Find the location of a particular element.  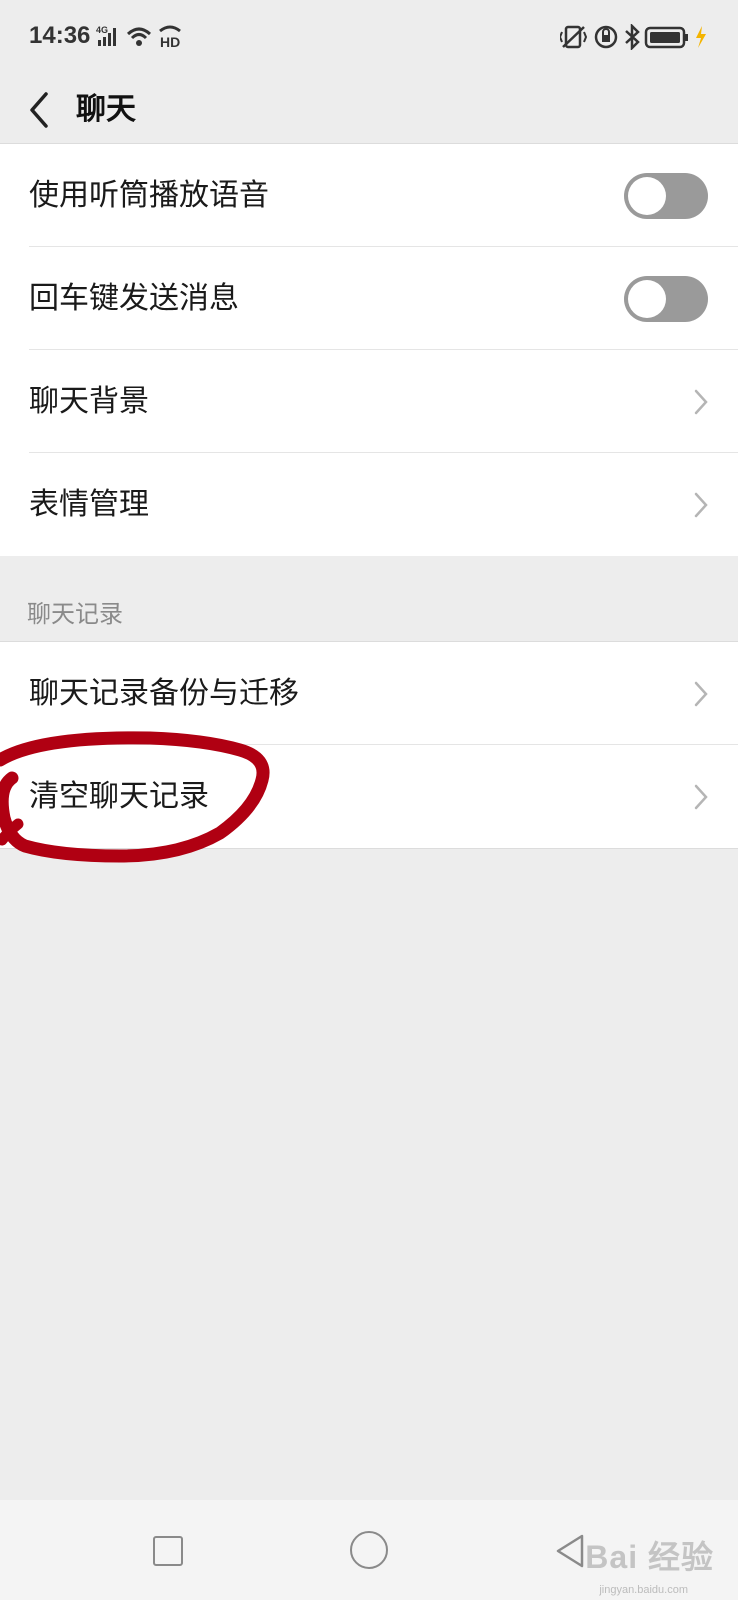

status-bar: 14:36 4G HD is located at coordinates (369, 38).